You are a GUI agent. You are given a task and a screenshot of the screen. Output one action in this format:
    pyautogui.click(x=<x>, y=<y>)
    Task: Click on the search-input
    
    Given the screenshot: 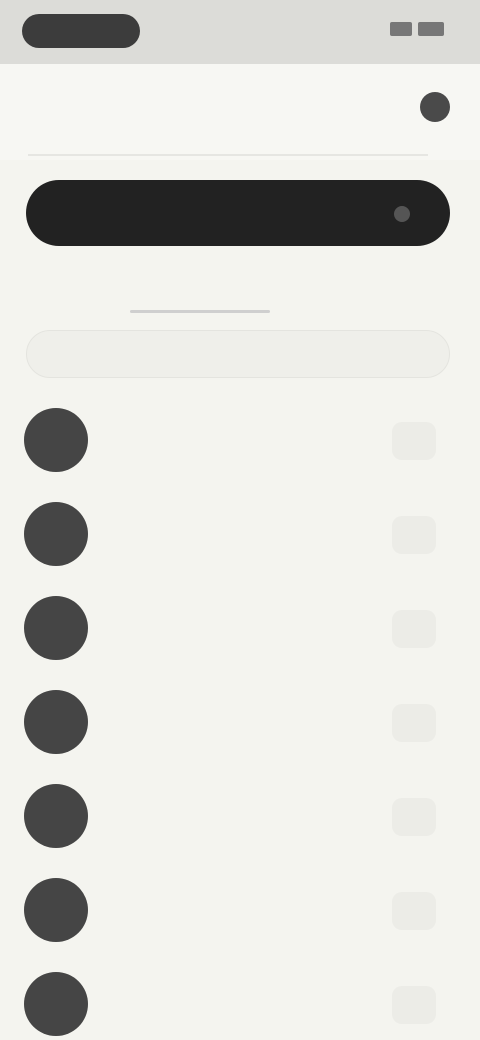 What is the action you would take?
    pyautogui.click(x=238, y=354)
    